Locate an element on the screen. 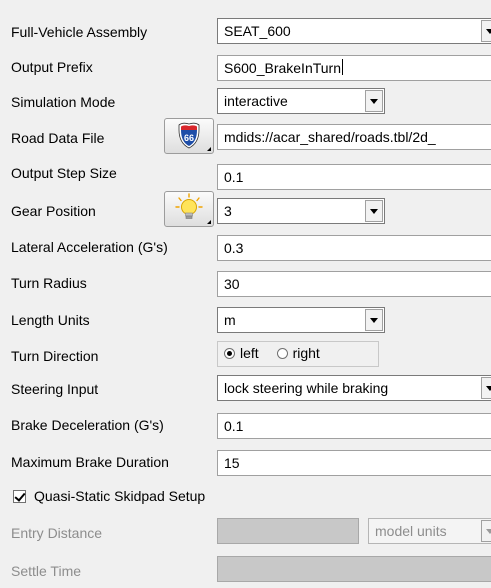 The width and height of the screenshot is (491, 588). road-data-file-value: mdids://acar_shared/roads.tbl/2d_ is located at coordinates (330, 137).